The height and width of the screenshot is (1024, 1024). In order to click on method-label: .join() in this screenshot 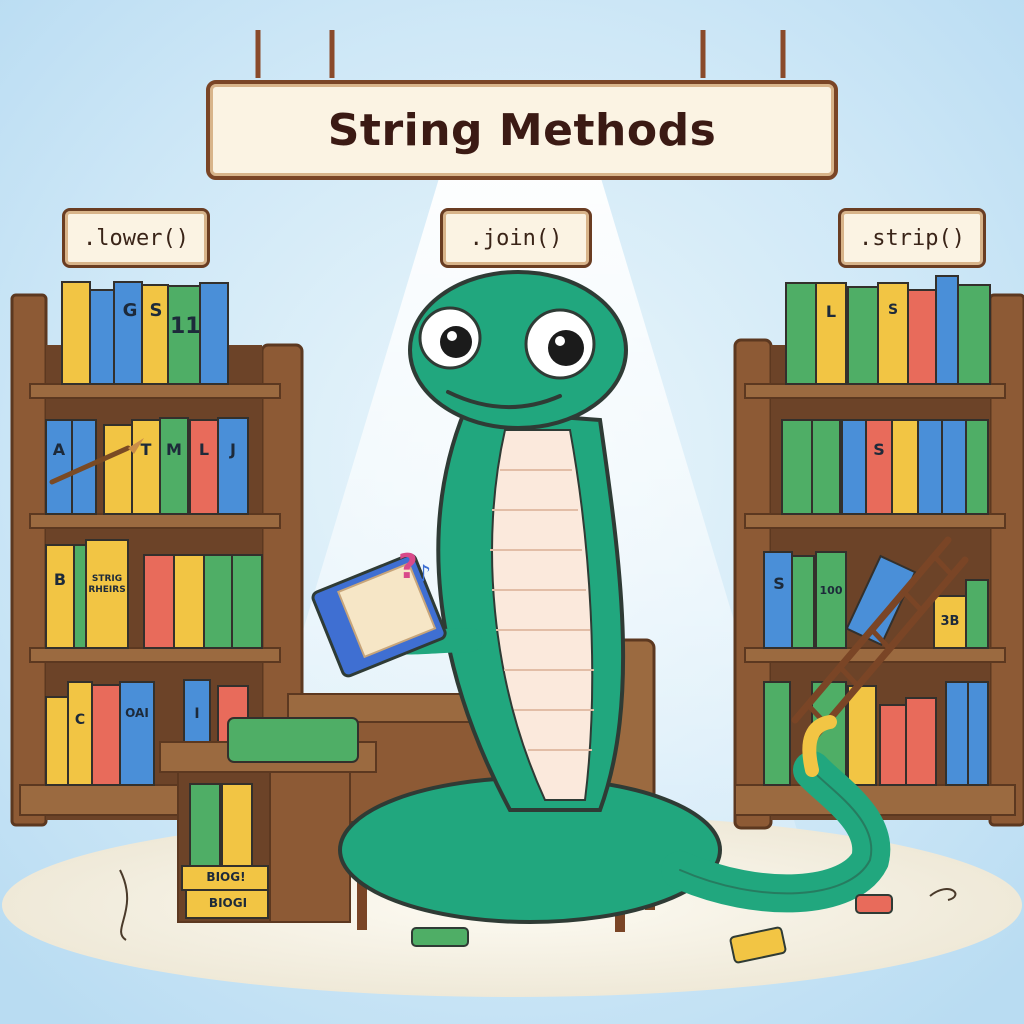, I will do `click(516, 238)`.